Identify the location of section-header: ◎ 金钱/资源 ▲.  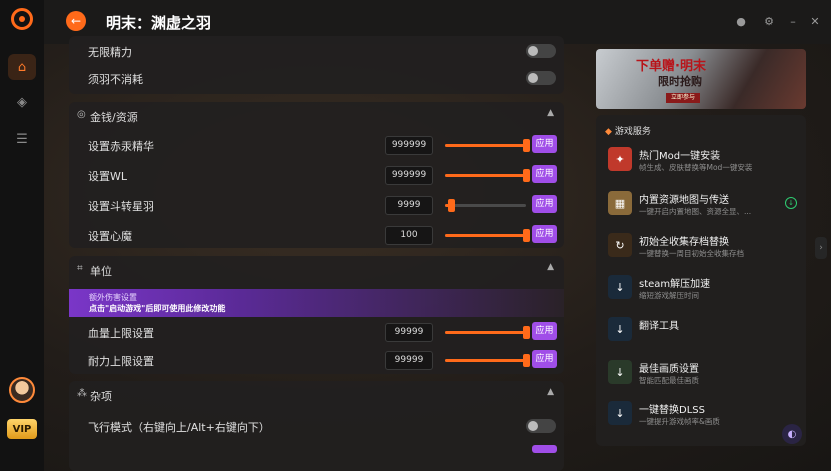
(316, 116).